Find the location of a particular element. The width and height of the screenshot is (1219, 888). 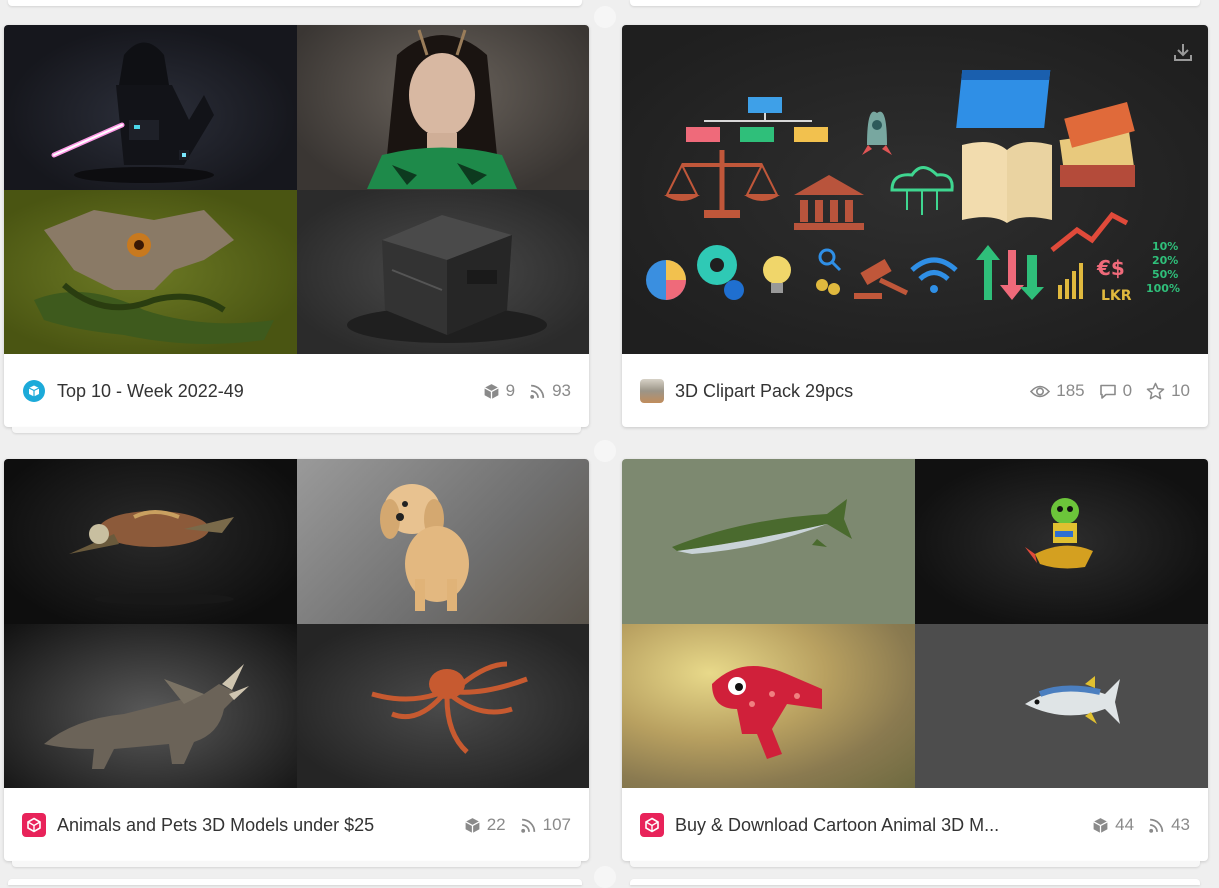

collection-footer: Top 10 - Week 2022-49 9 93 is located at coordinates (296, 391).